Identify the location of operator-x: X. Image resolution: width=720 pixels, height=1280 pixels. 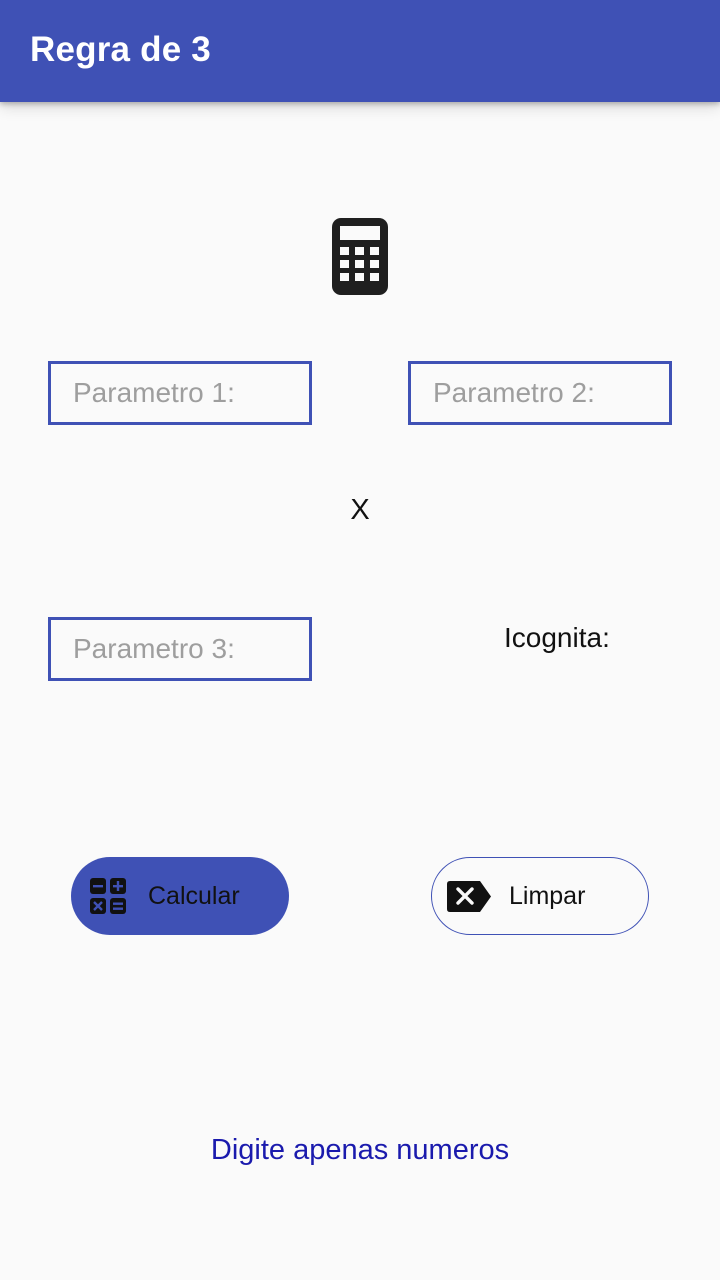
(360, 510).